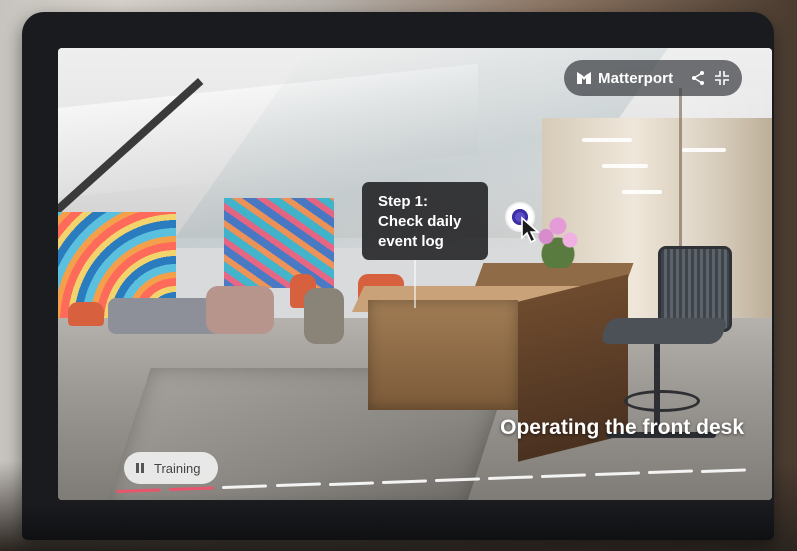 The height and width of the screenshot is (551, 797). I want to click on brand-name: Matterport, so click(636, 78).